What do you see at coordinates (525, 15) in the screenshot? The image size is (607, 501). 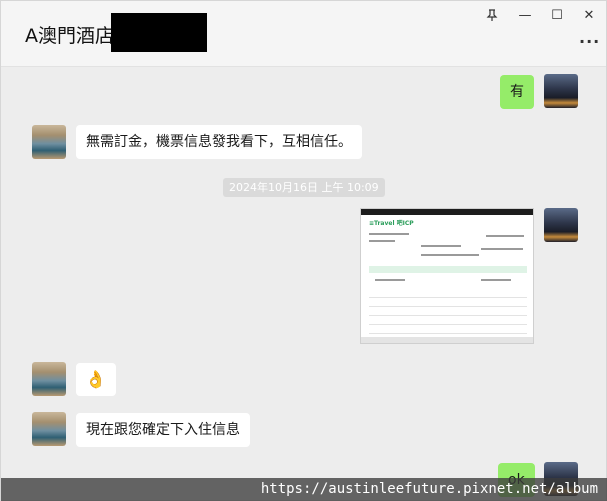 I see `minimize-button: —` at bounding box center [525, 15].